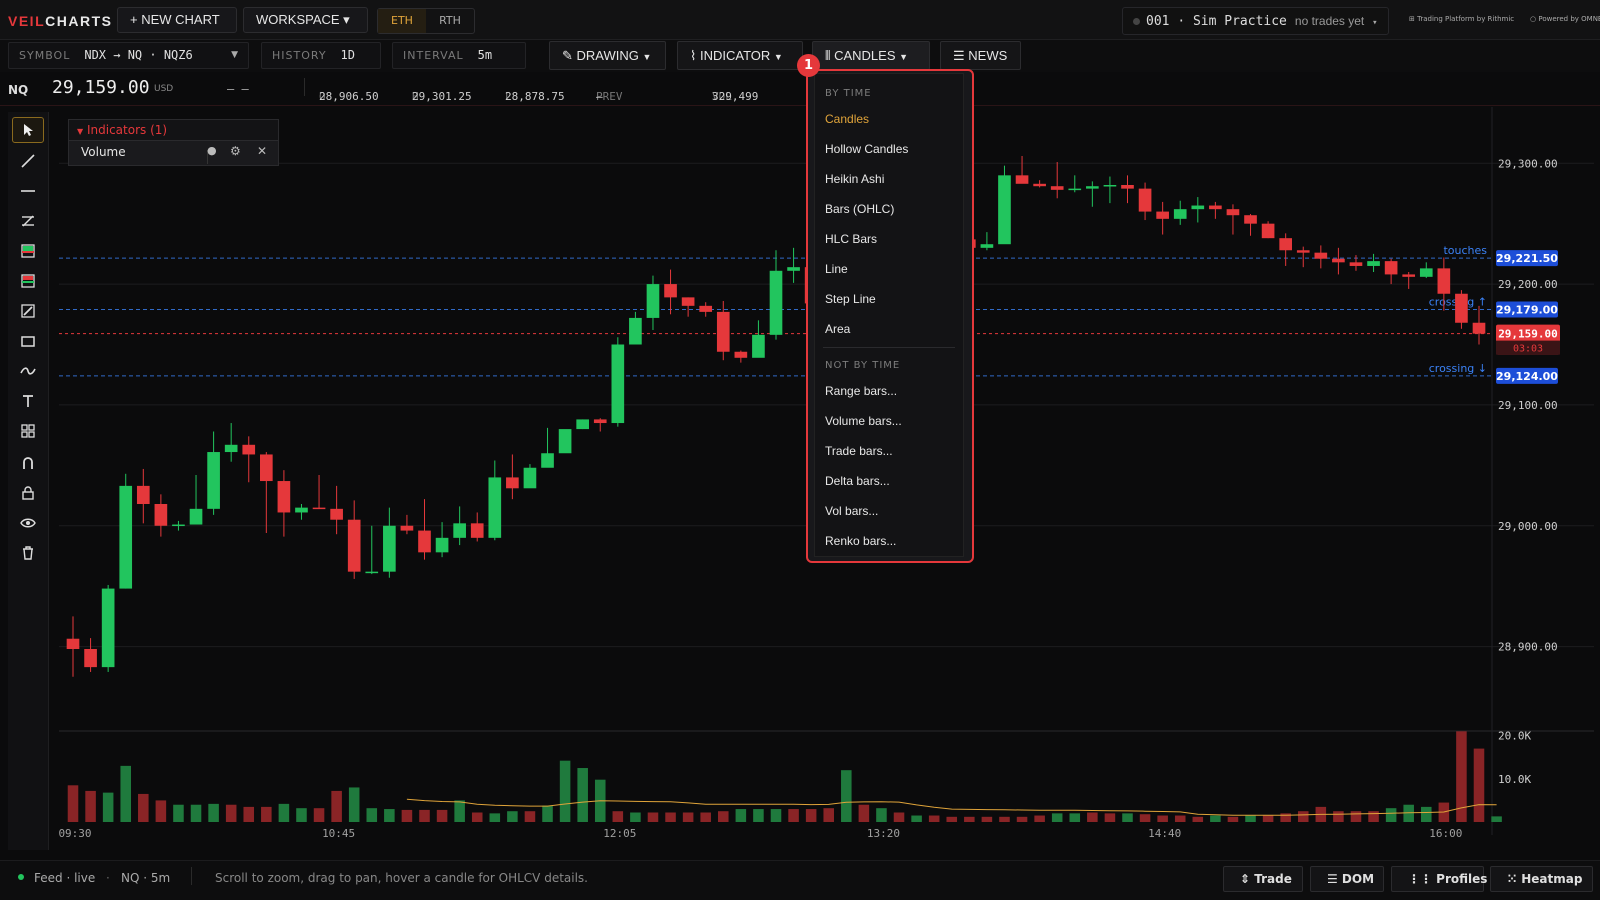  I want to click on trendline-tool, so click(28, 161).